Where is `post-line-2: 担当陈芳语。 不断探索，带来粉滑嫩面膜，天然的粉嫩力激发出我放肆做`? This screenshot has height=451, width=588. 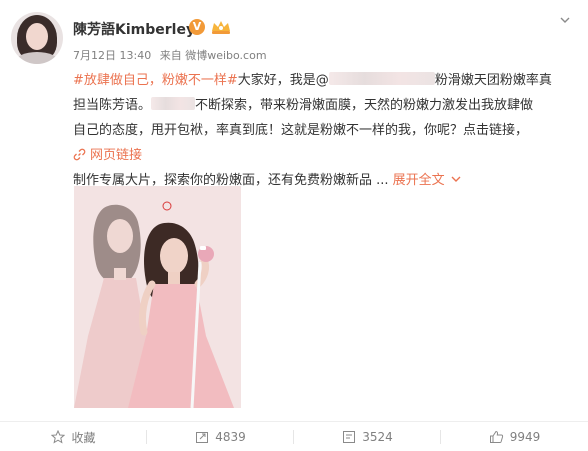 post-line-2: 担当陈芳语。 不断探索，带来粉滑嫩面膜，天然的粉嫩力激发出我放肆做 is located at coordinates (328, 105).